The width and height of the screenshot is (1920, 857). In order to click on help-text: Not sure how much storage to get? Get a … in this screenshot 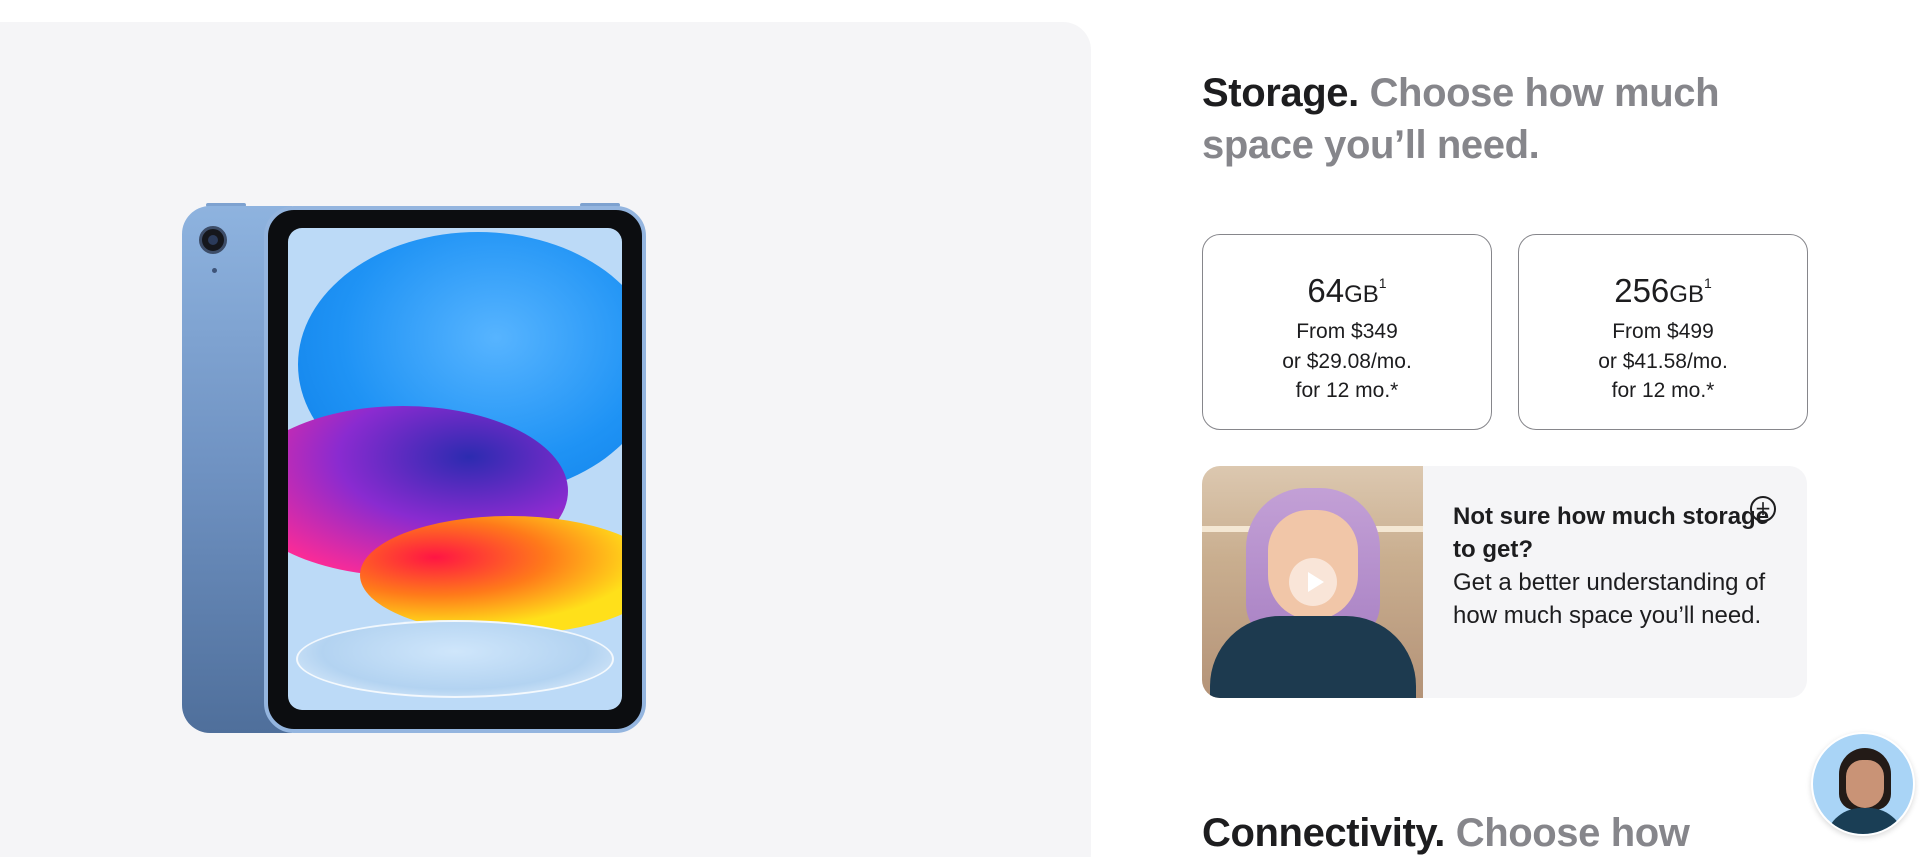, I will do `click(1613, 566)`.